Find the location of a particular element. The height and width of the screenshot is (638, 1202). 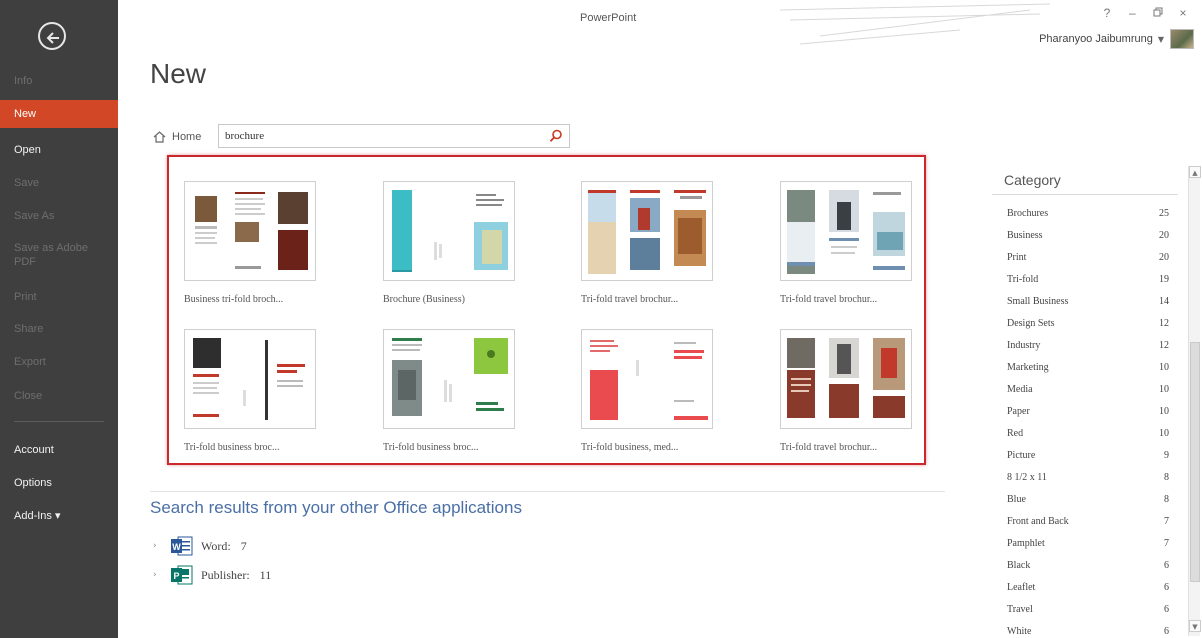

category-item: Tri-fold 19 is located at coordinates (1088, 279).